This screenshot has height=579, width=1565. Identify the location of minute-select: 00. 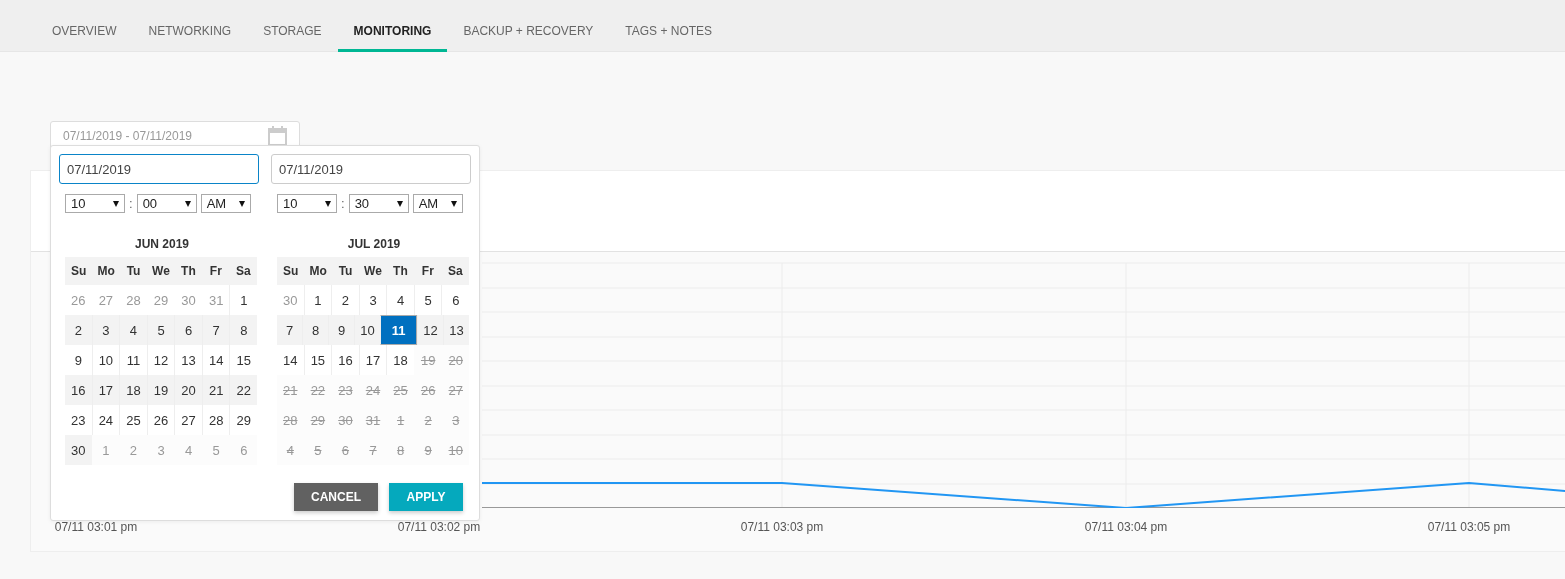
(166, 203).